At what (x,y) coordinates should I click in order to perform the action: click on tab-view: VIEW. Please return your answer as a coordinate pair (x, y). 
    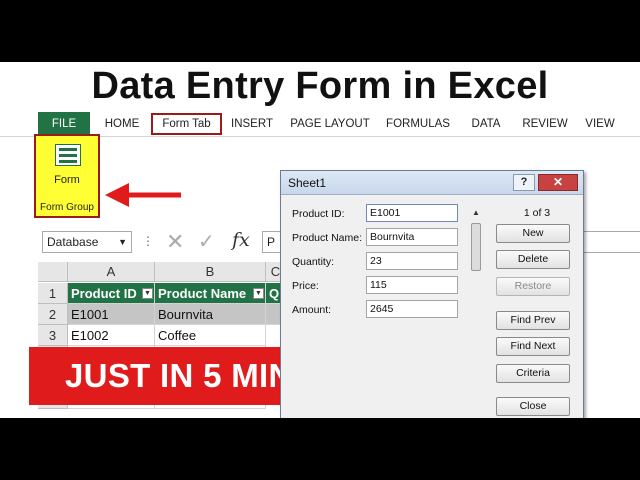
    Looking at the image, I should click on (600, 124).